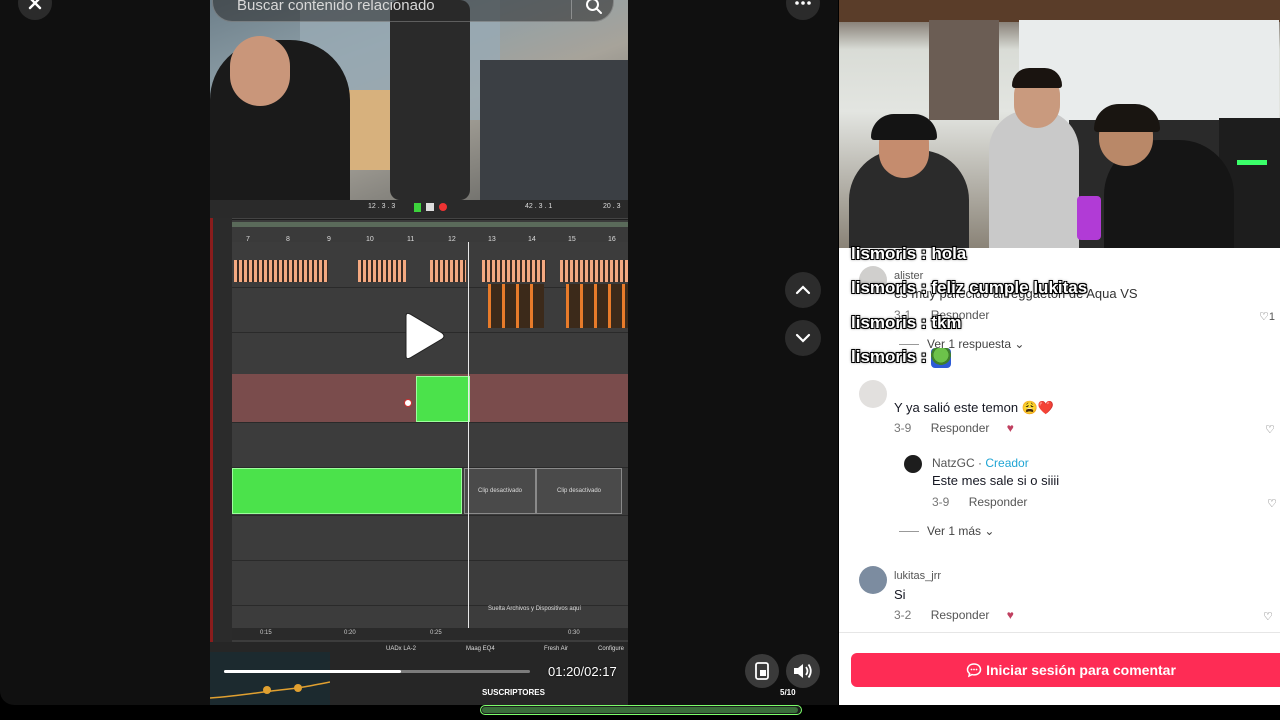 This screenshot has width=1280, height=720. What do you see at coordinates (408, 403) in the screenshot?
I see `record-indicator` at bounding box center [408, 403].